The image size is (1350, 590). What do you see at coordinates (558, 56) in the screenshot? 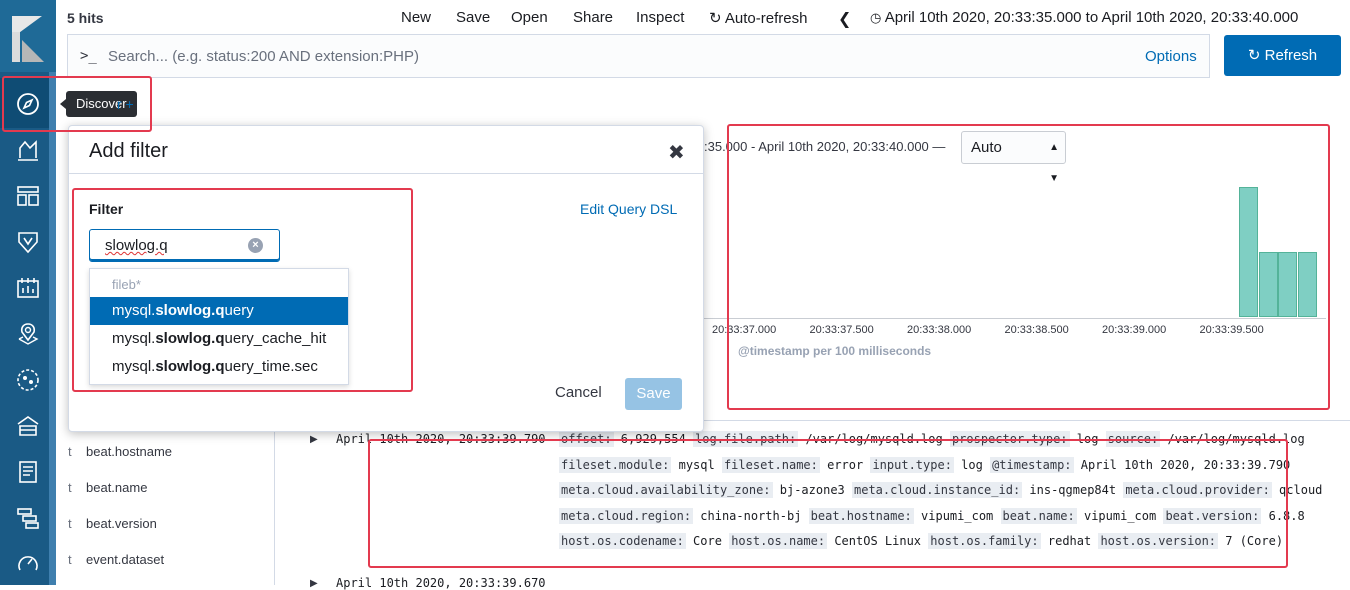
I see `search-input` at bounding box center [558, 56].